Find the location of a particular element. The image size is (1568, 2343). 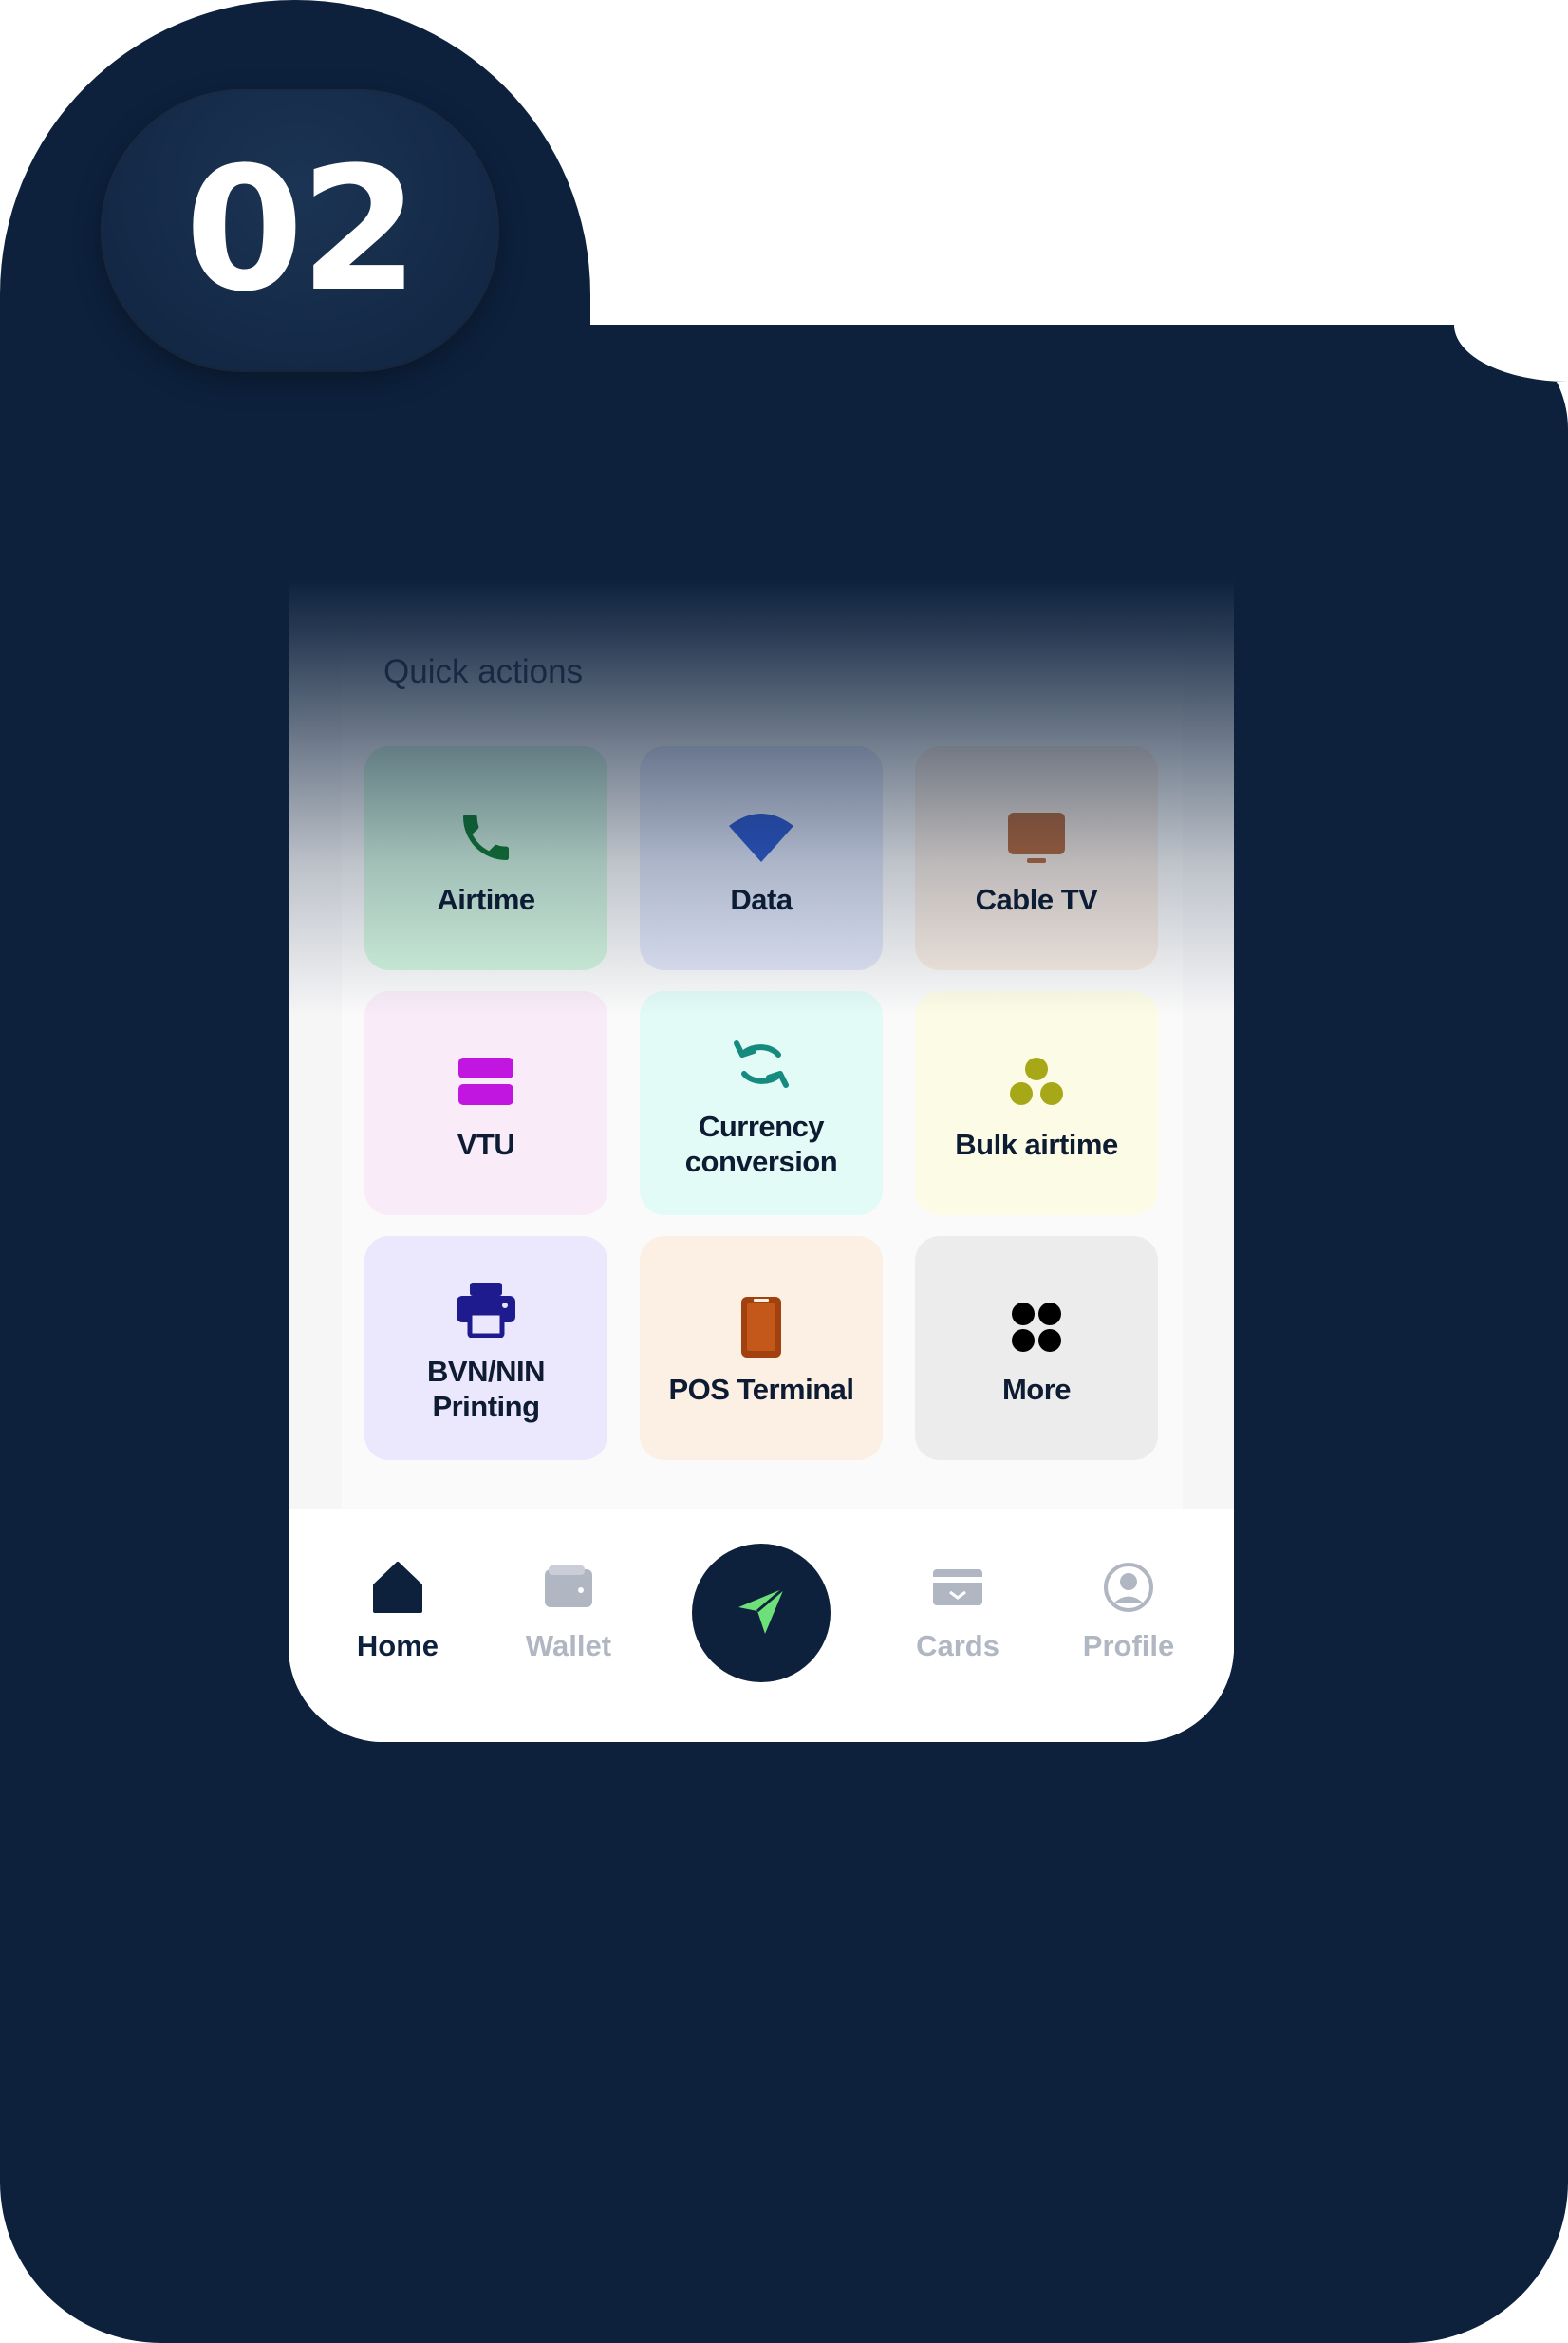

tile-label: Cable TV is located at coordinates (1036, 899).